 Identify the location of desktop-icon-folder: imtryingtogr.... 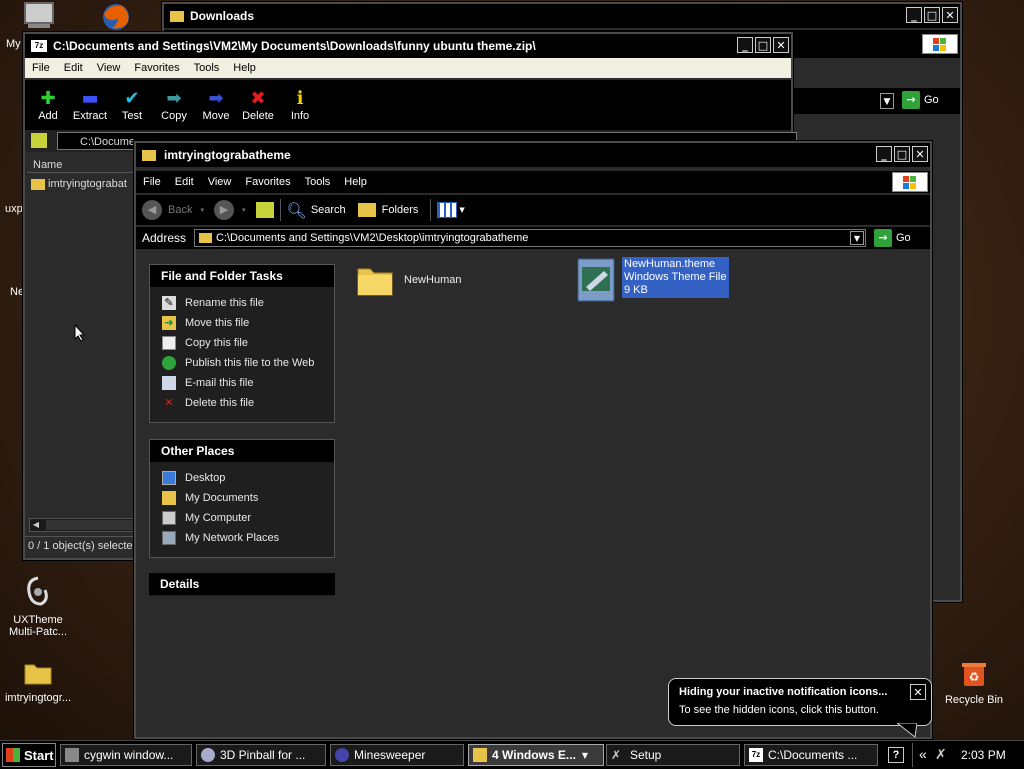
(38, 682).